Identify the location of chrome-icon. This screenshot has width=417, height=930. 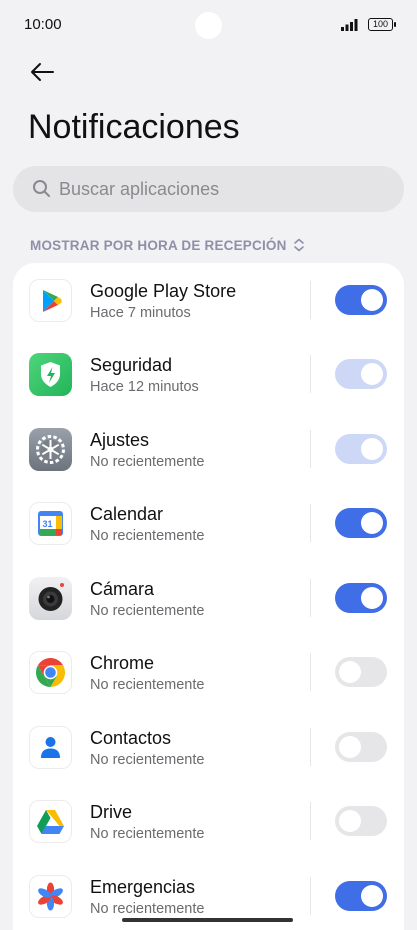
(50, 672).